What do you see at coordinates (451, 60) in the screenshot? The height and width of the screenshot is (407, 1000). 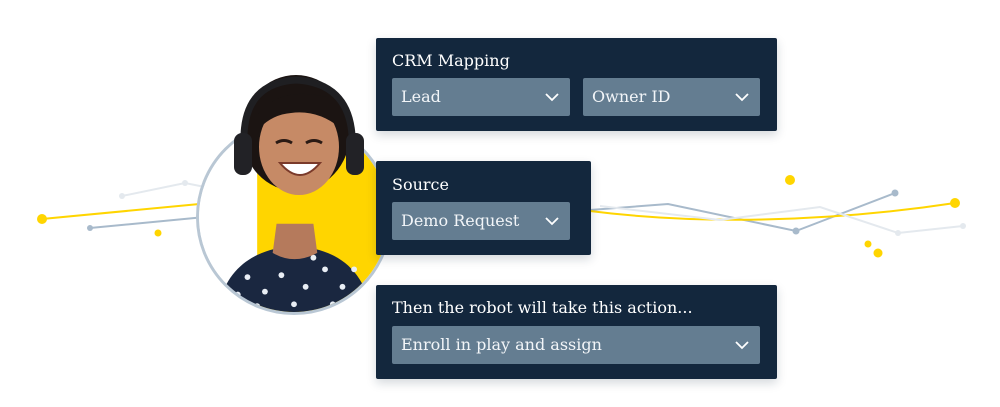 I see `crm-mapping-title: CRM Mapping` at bounding box center [451, 60].